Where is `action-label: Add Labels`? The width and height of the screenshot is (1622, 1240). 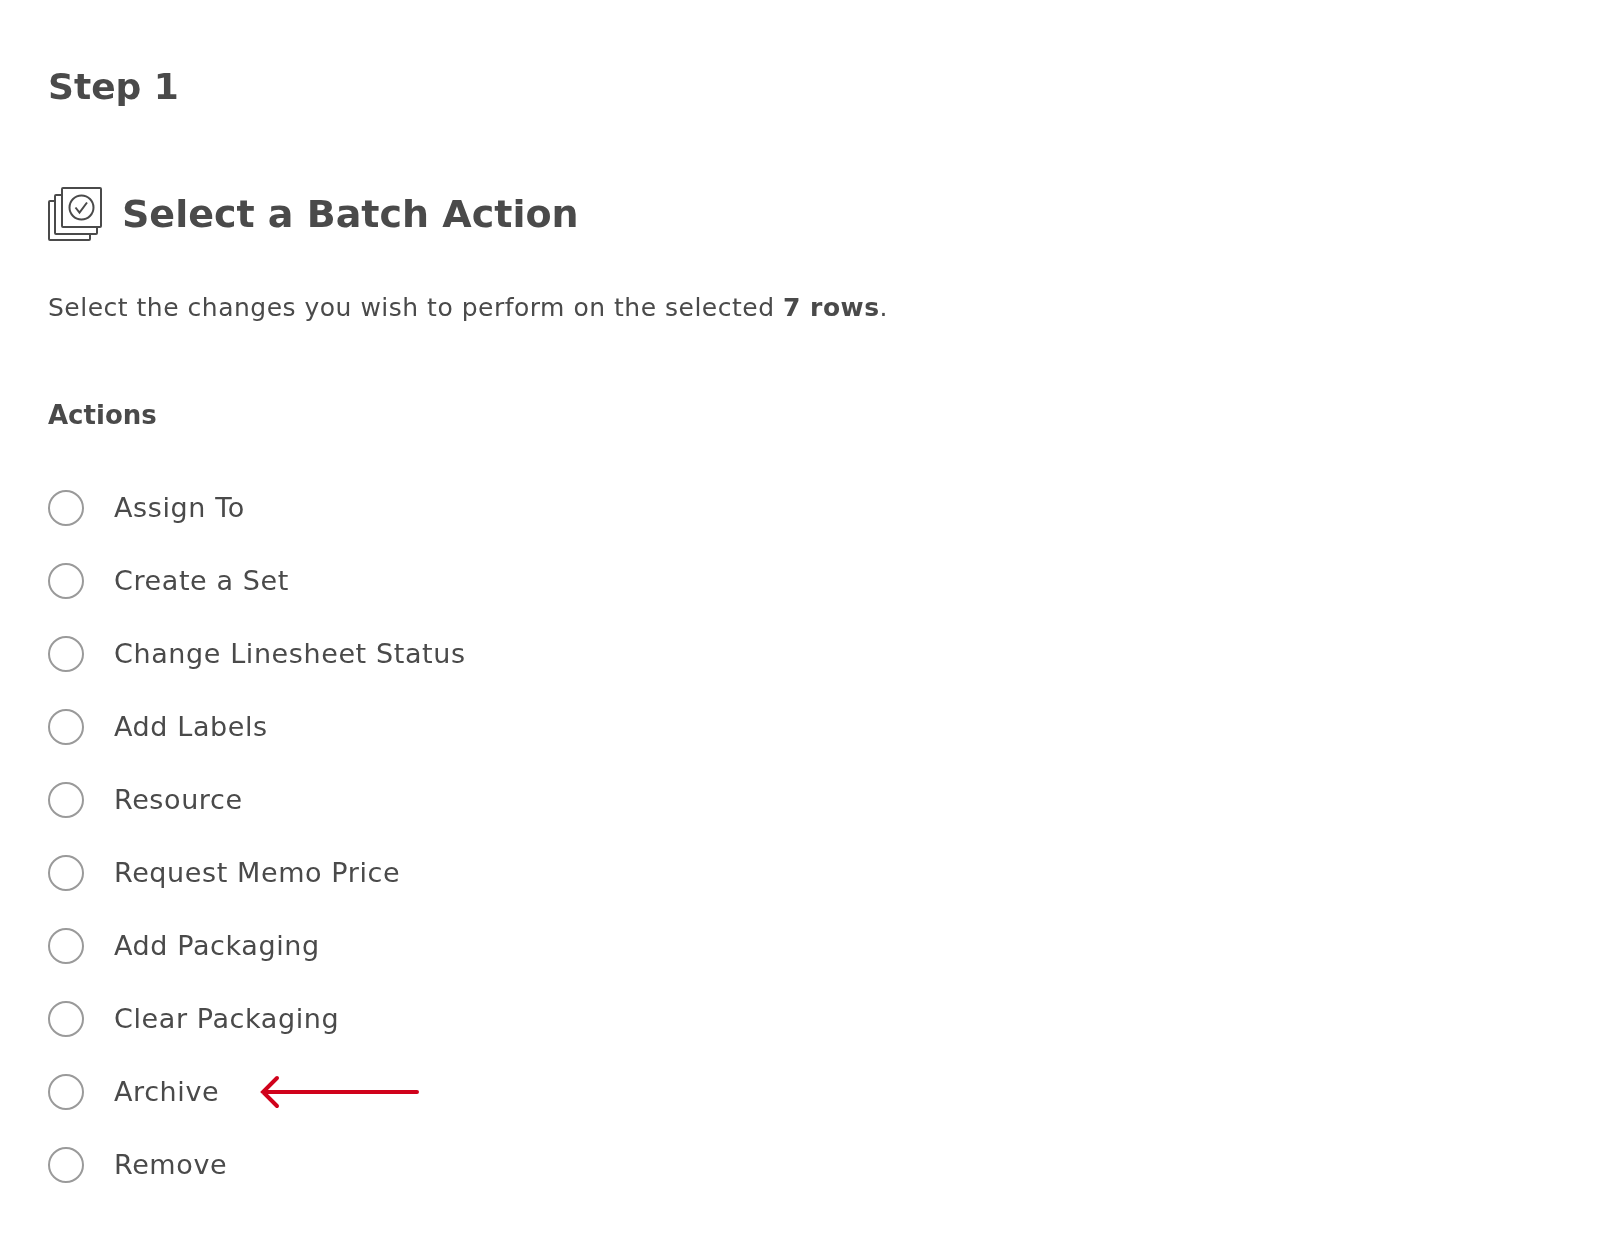 action-label: Add Labels is located at coordinates (191, 727).